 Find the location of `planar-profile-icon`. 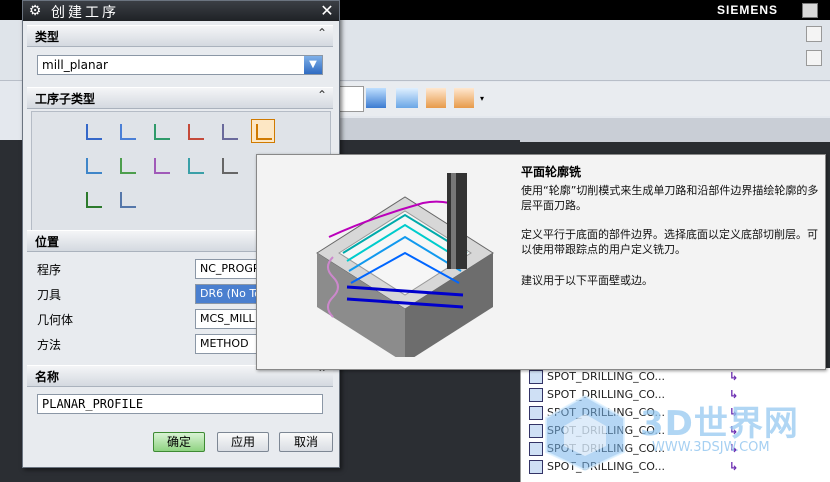

planar-profile-icon is located at coordinates (263, 131).